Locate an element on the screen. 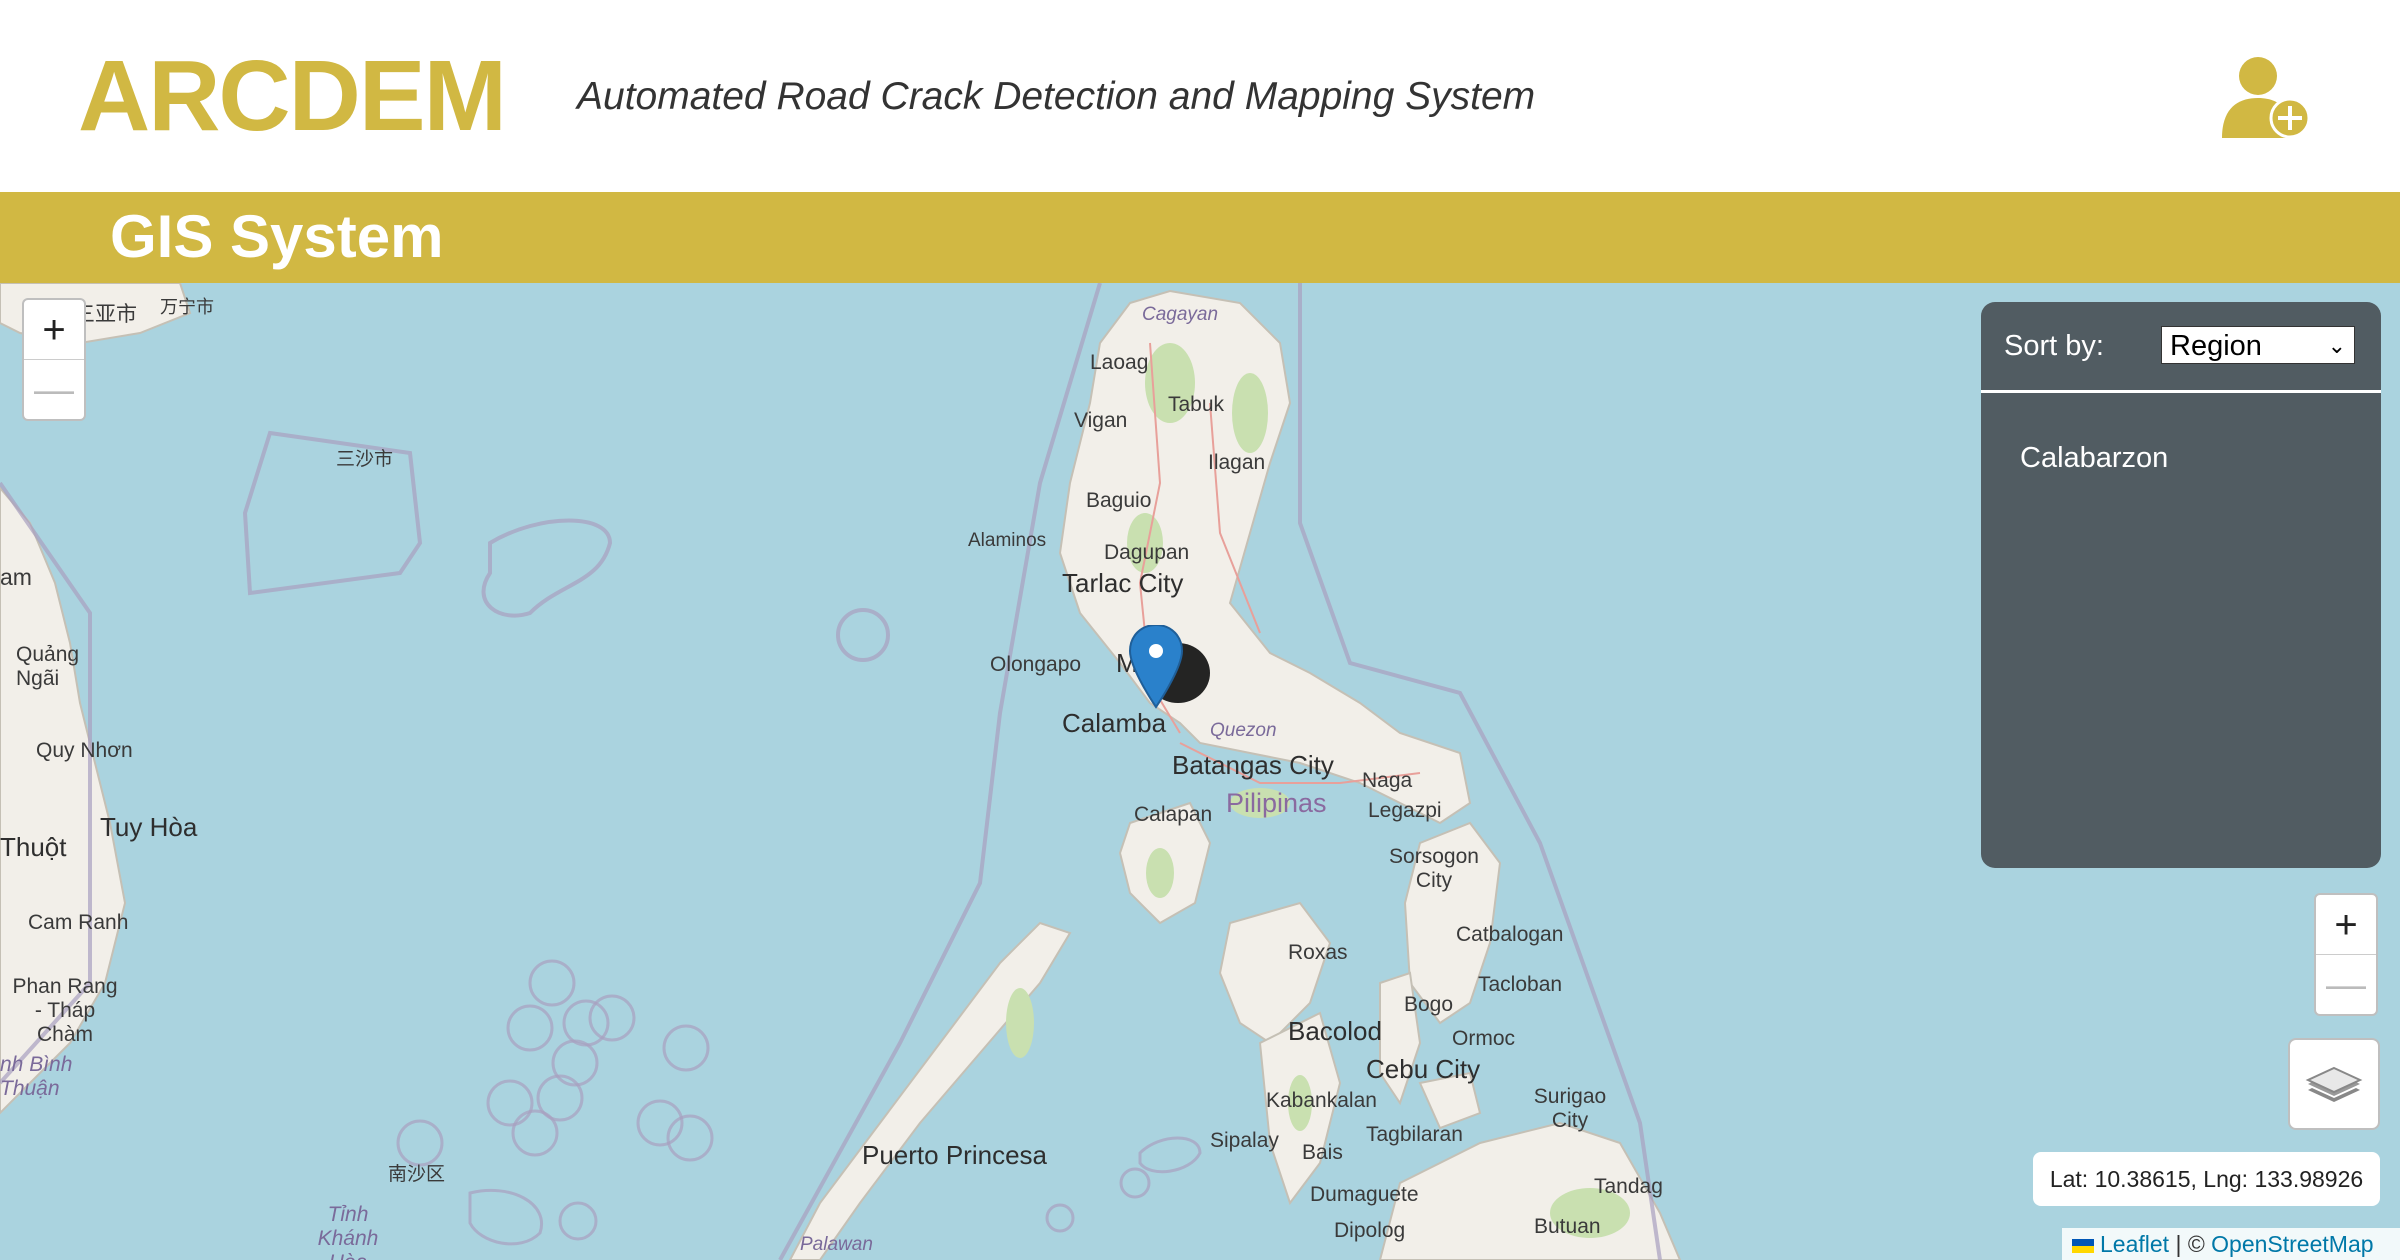 The height and width of the screenshot is (1260, 2400). leaflet-link: Leaflet is located at coordinates (2134, 1244).